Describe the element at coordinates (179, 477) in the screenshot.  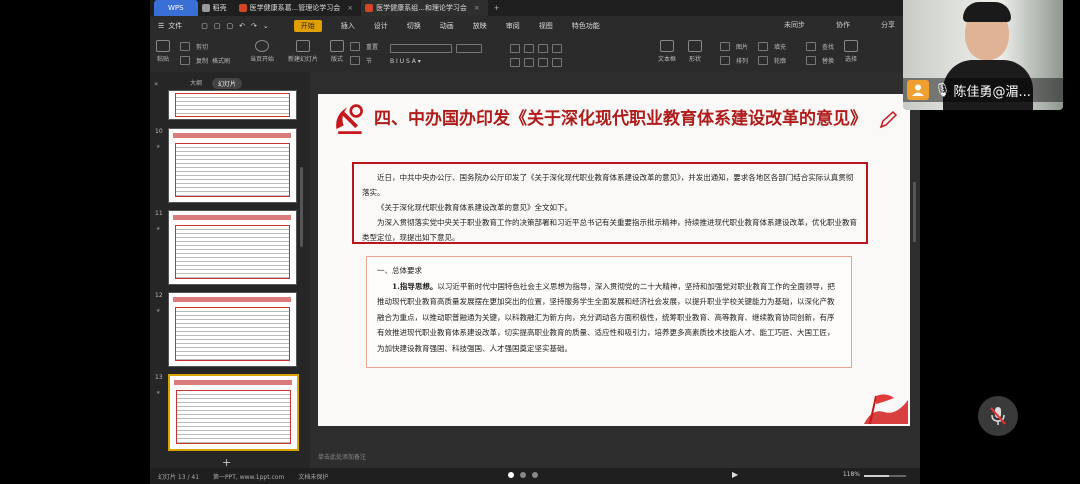
I see `slide-counter: 幻灯片 13 / 41` at that location.